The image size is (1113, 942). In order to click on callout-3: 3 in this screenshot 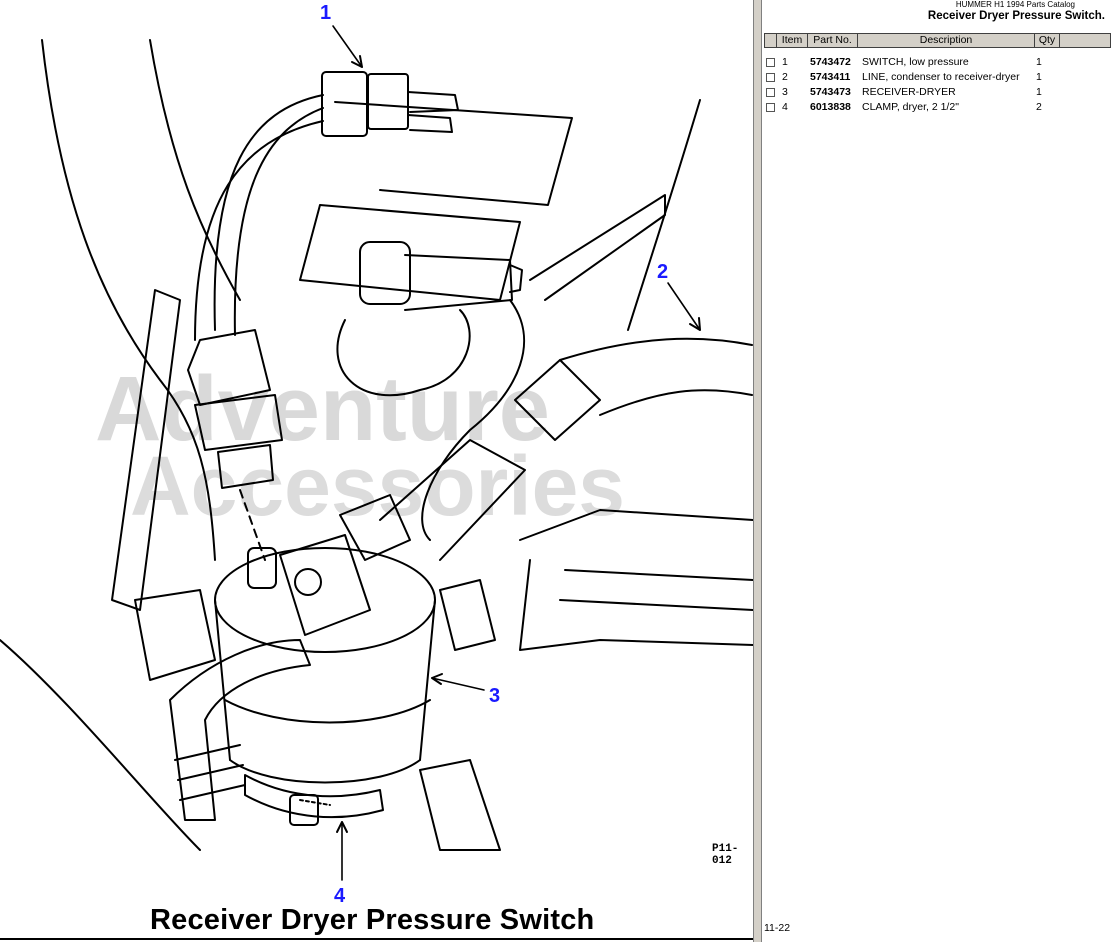, I will do `click(495, 696)`.